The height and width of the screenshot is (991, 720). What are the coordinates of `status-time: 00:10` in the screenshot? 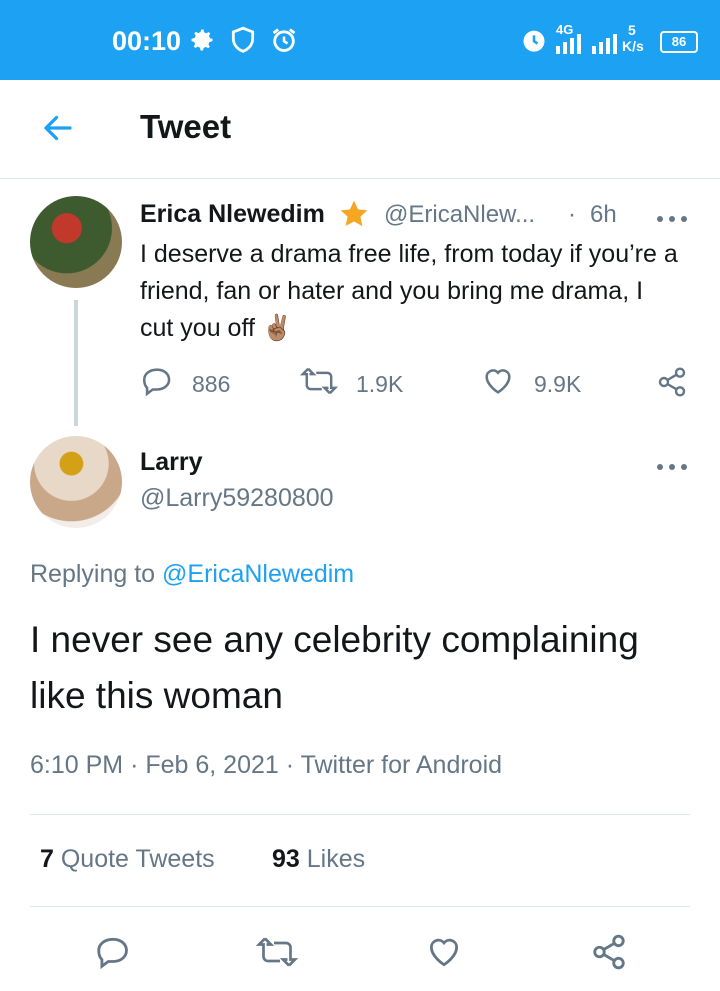 It's located at (147, 41).